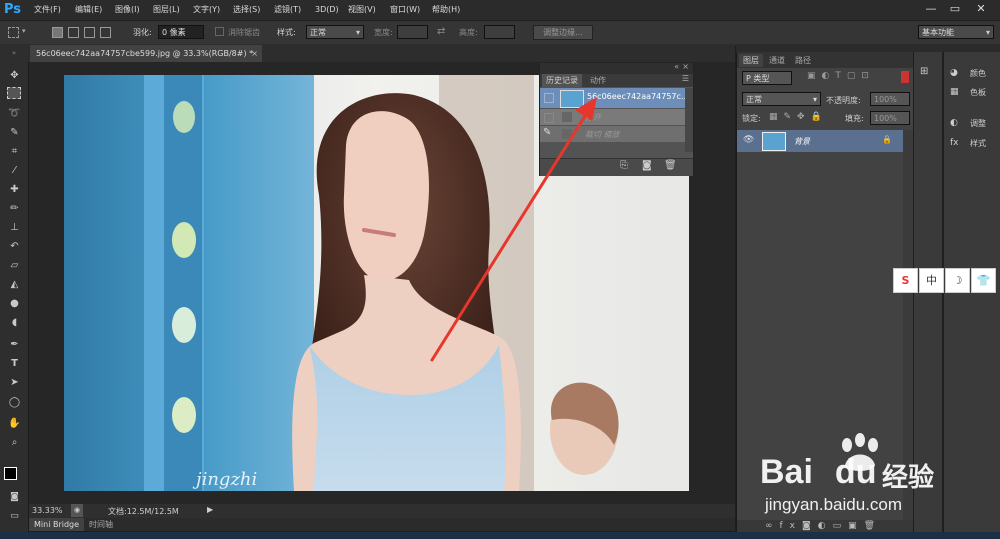  Describe the element at coordinates (14, 284) in the screenshot. I see `paint-bucket-tool-icon: ◭` at that location.